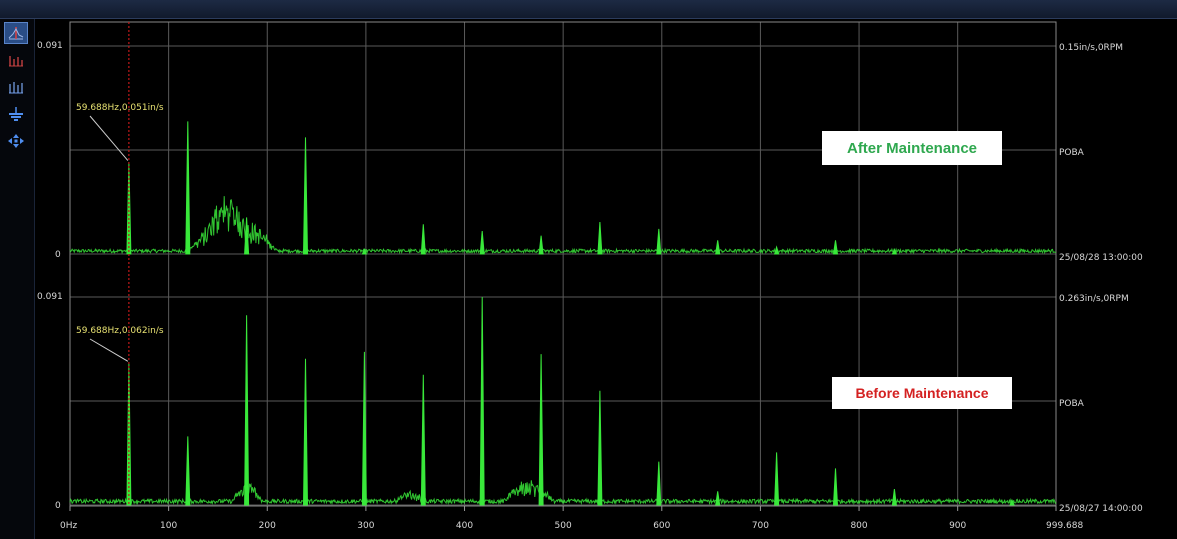 This screenshot has height=539, width=1177. Describe the element at coordinates (858, 526) in the screenshot. I see `x-tick-label: 800` at that location.